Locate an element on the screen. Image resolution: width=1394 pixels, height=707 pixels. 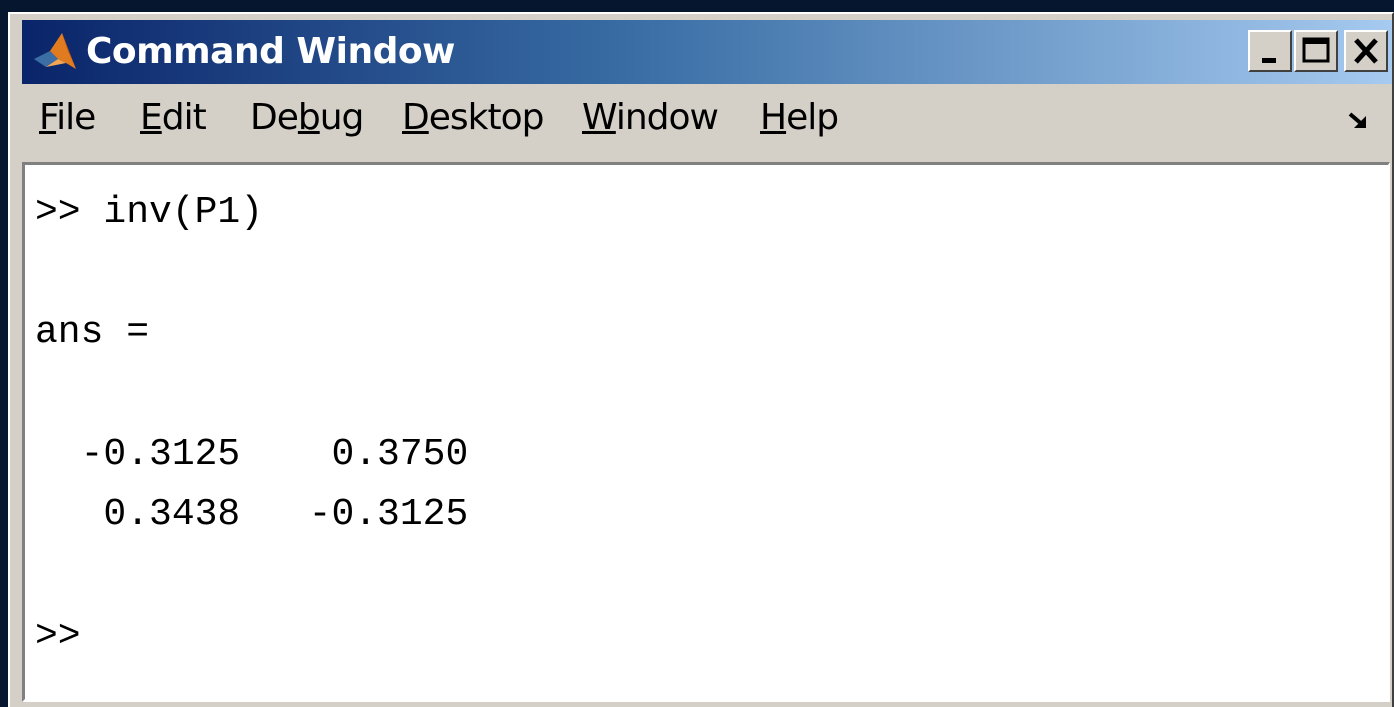
matlab-logo-icon is located at coordinates (55, 51).